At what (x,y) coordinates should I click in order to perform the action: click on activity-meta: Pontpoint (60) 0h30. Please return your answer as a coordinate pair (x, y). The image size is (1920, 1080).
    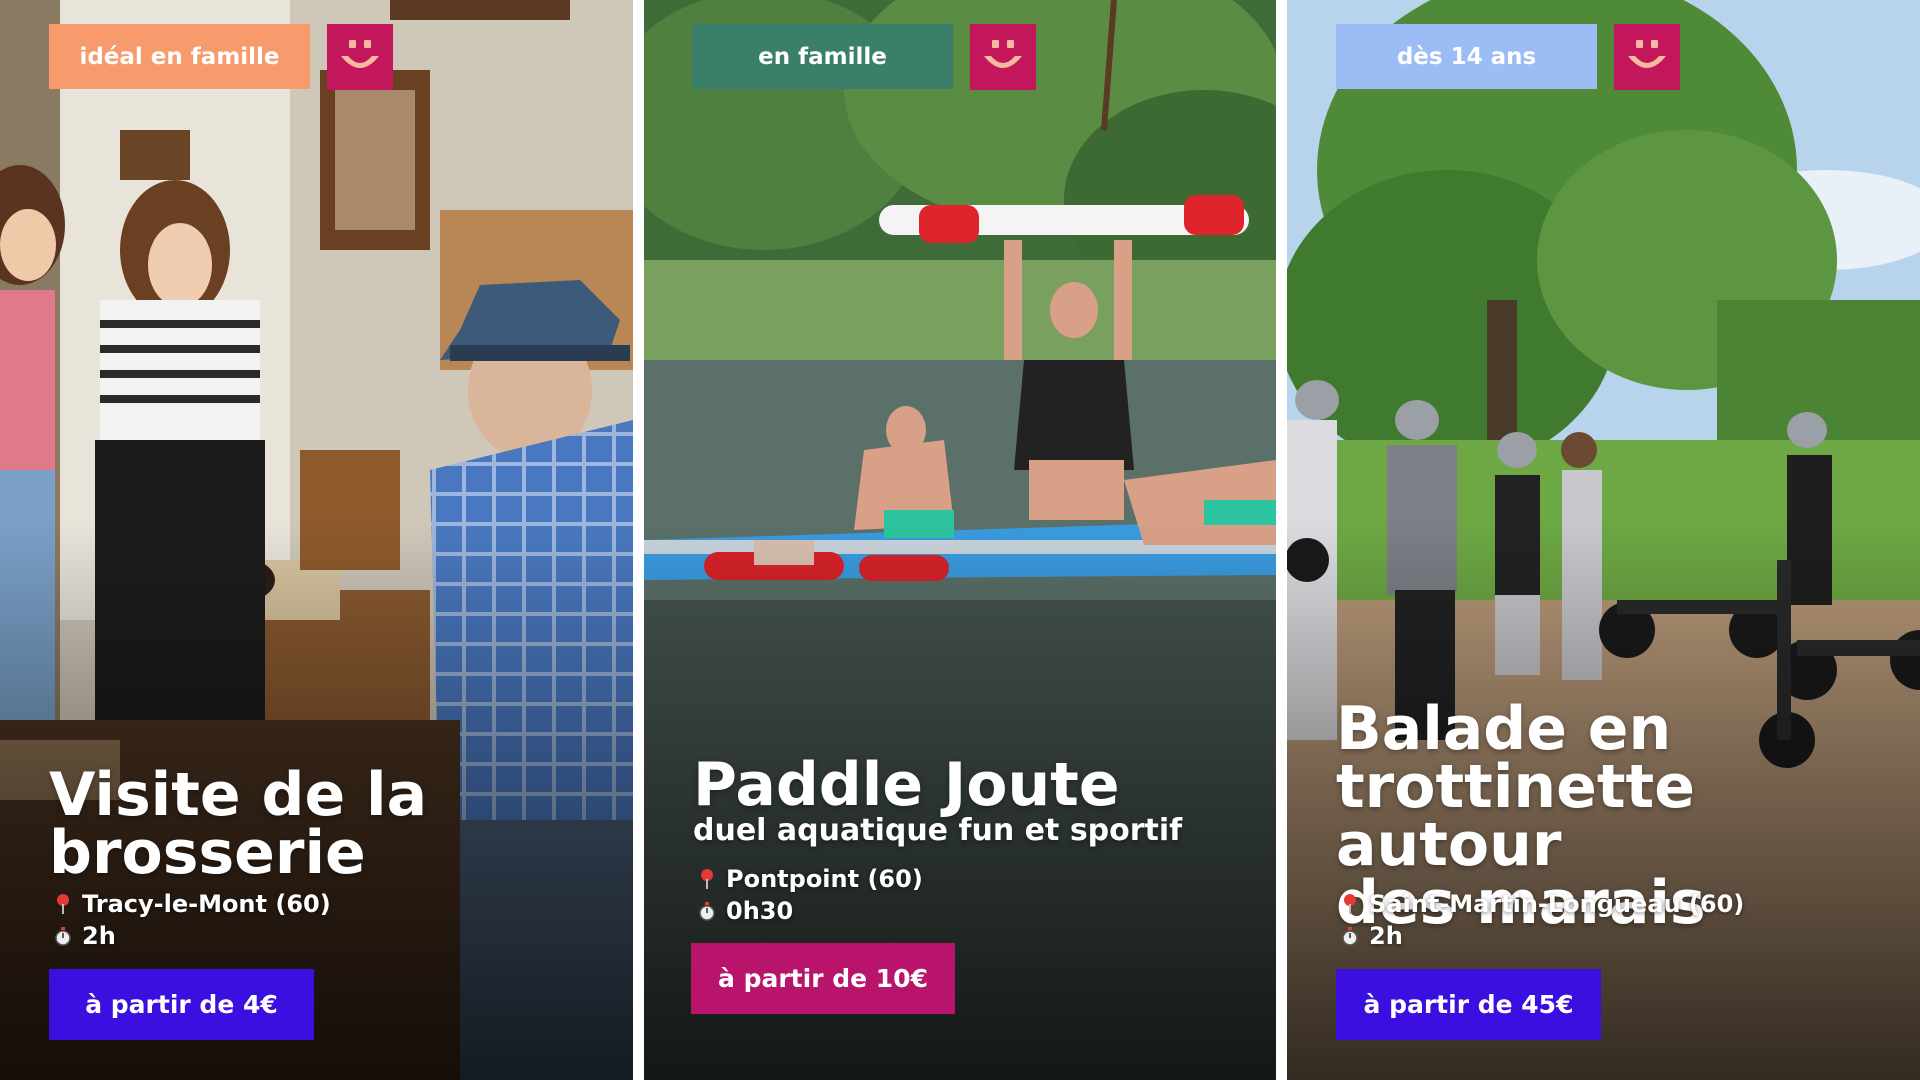
    Looking at the image, I should click on (810, 895).